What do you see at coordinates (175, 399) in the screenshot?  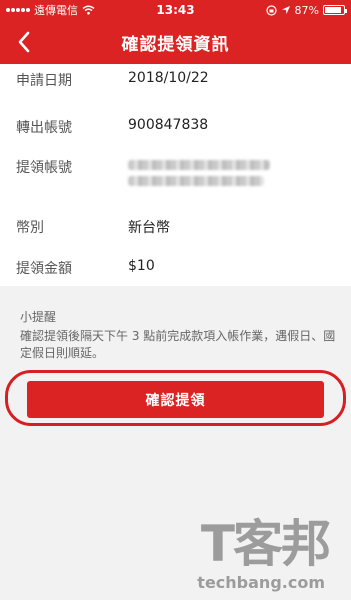 I see `confirm-withdraw-button: 確認提領` at bounding box center [175, 399].